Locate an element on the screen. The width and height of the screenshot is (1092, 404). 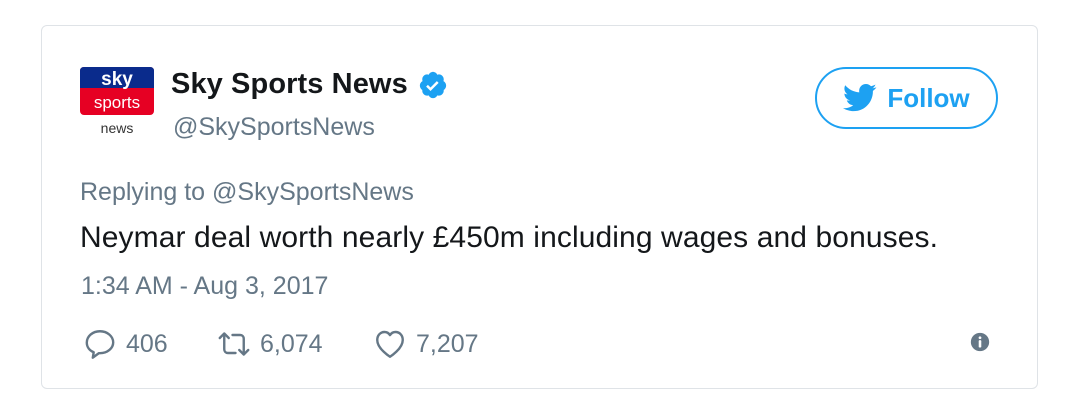
tweet-timestamp: 1:34 AM - Aug 3, 2017 is located at coordinates (204, 286).